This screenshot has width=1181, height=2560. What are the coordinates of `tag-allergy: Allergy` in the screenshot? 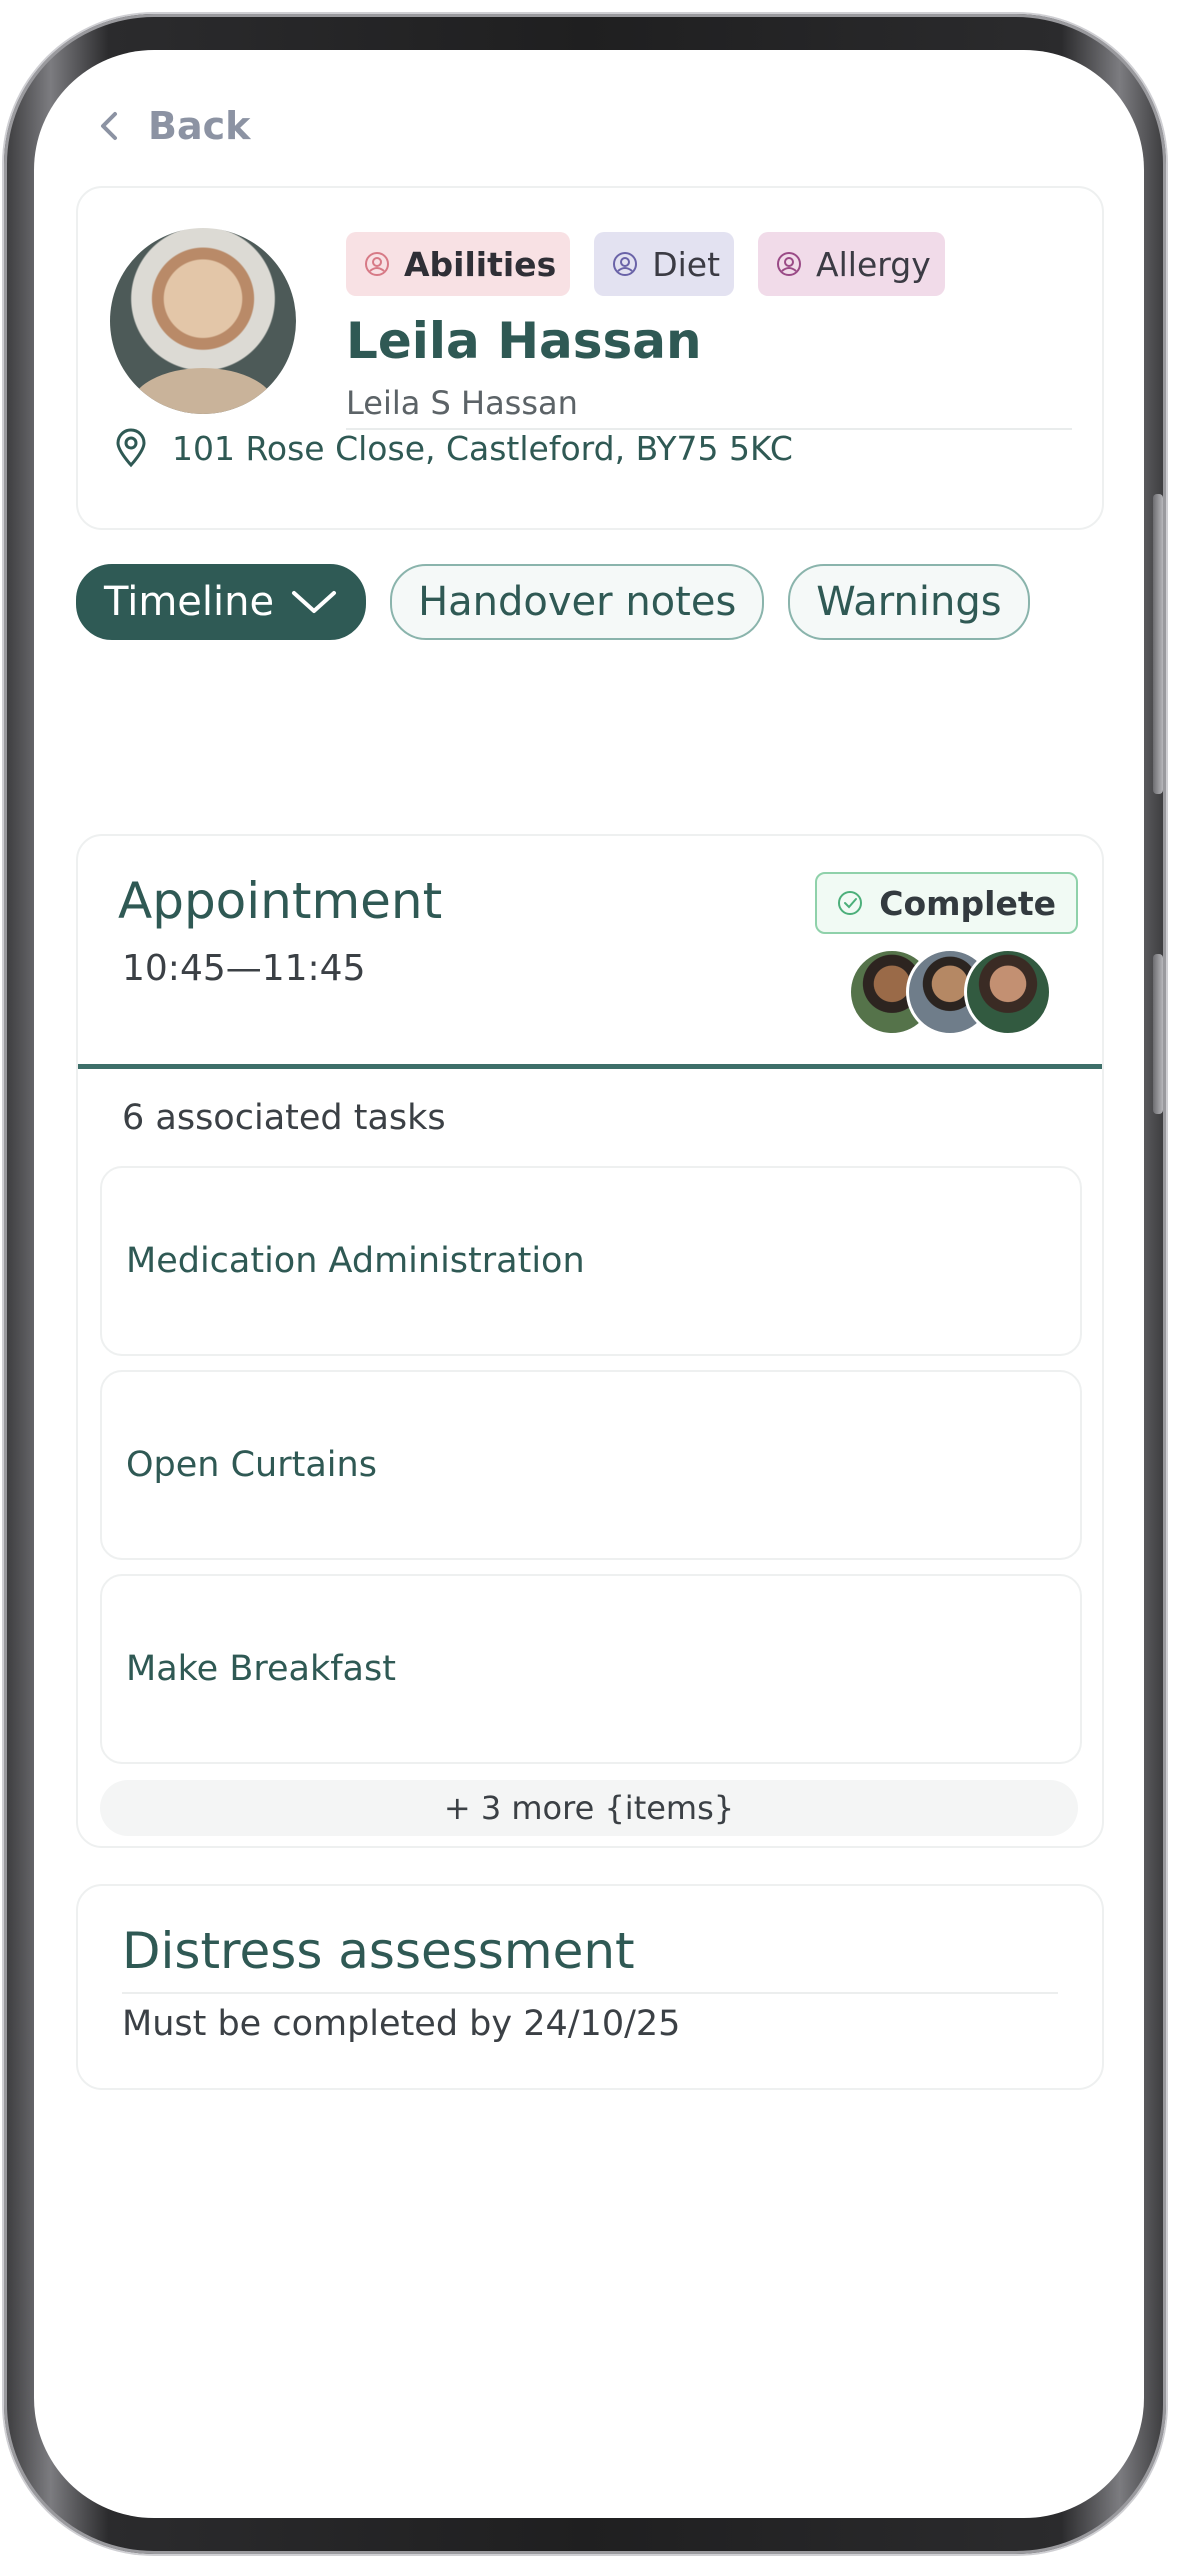 It's located at (851, 264).